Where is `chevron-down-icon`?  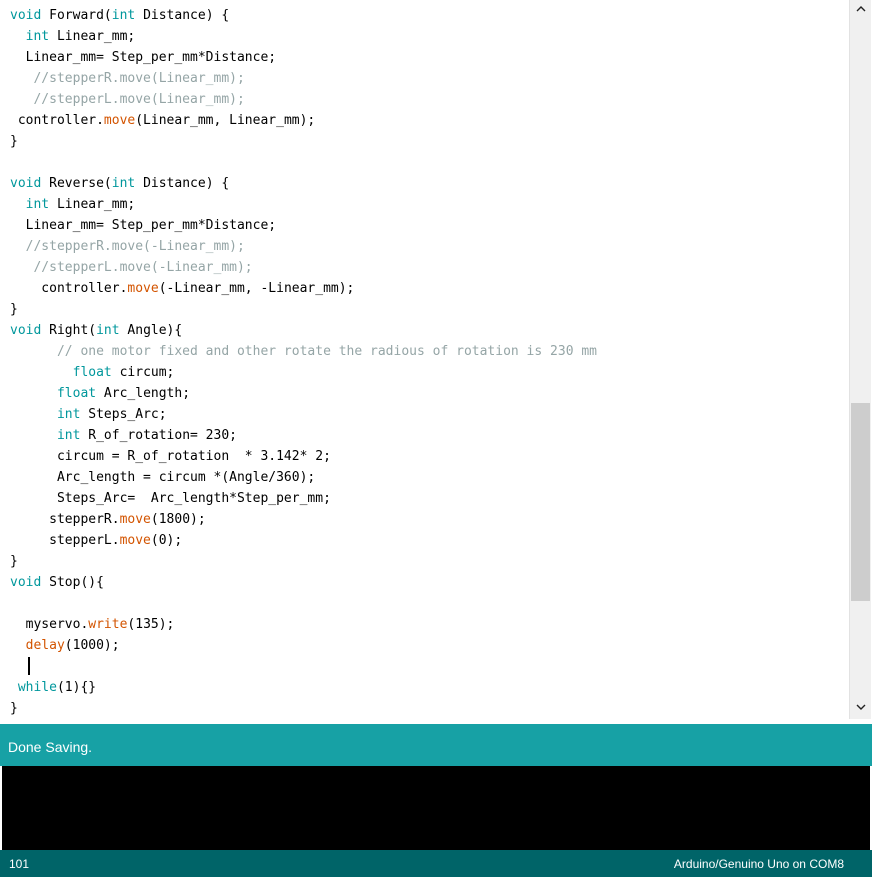 chevron-down-icon is located at coordinates (860, 707).